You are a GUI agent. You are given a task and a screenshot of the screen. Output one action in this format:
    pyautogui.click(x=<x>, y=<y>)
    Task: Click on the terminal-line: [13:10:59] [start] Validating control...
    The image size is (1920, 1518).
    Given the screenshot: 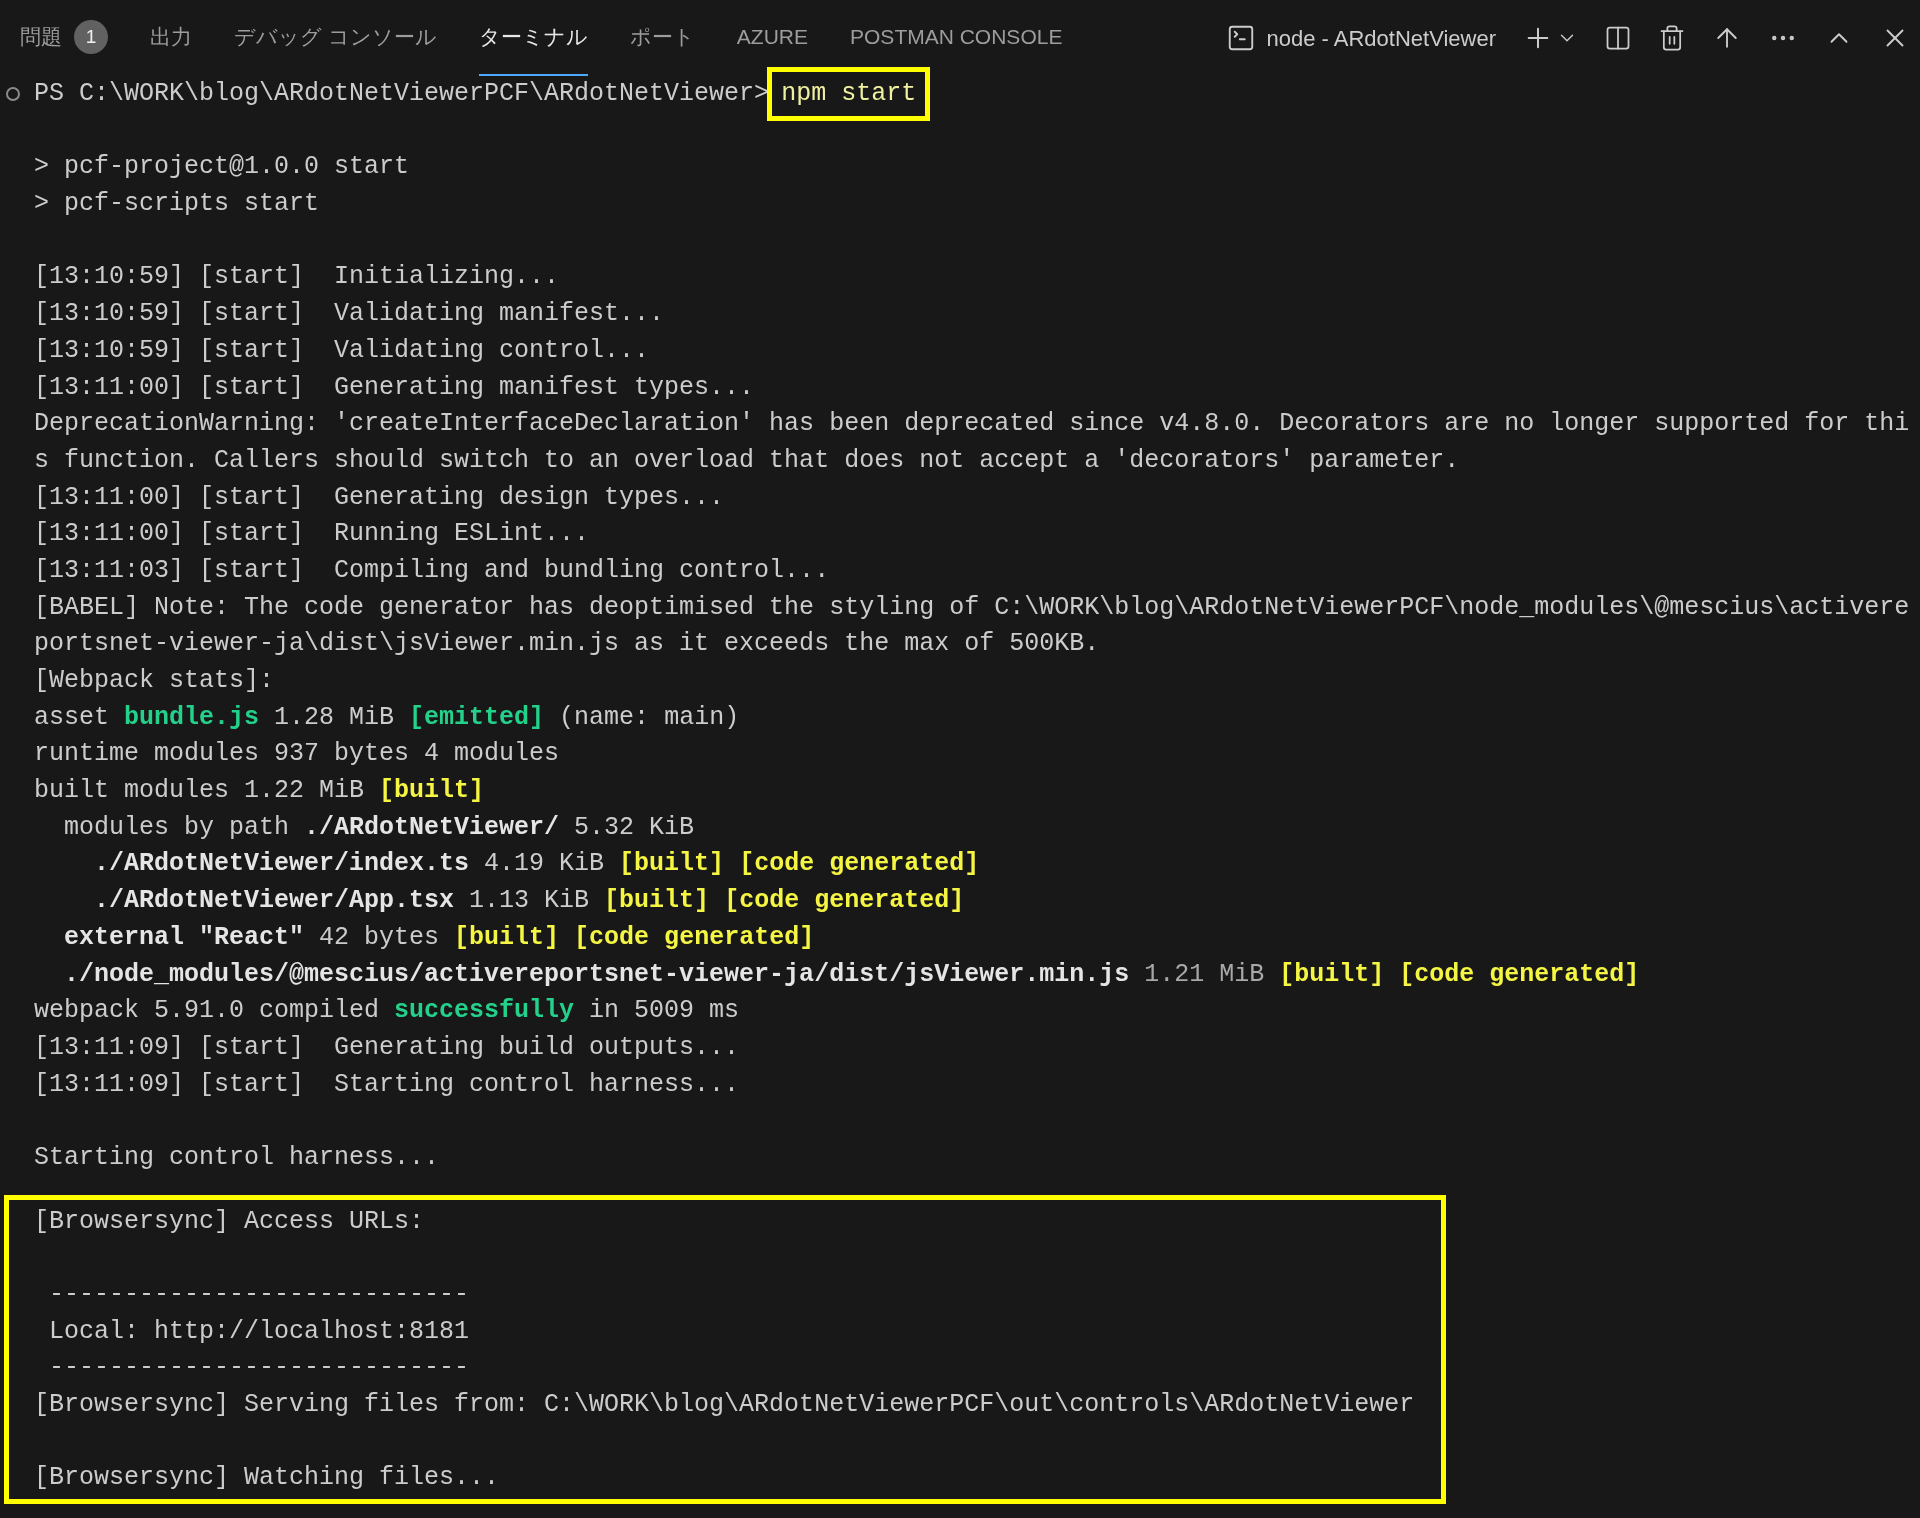 What is the action you would take?
    pyautogui.click(x=342, y=350)
    